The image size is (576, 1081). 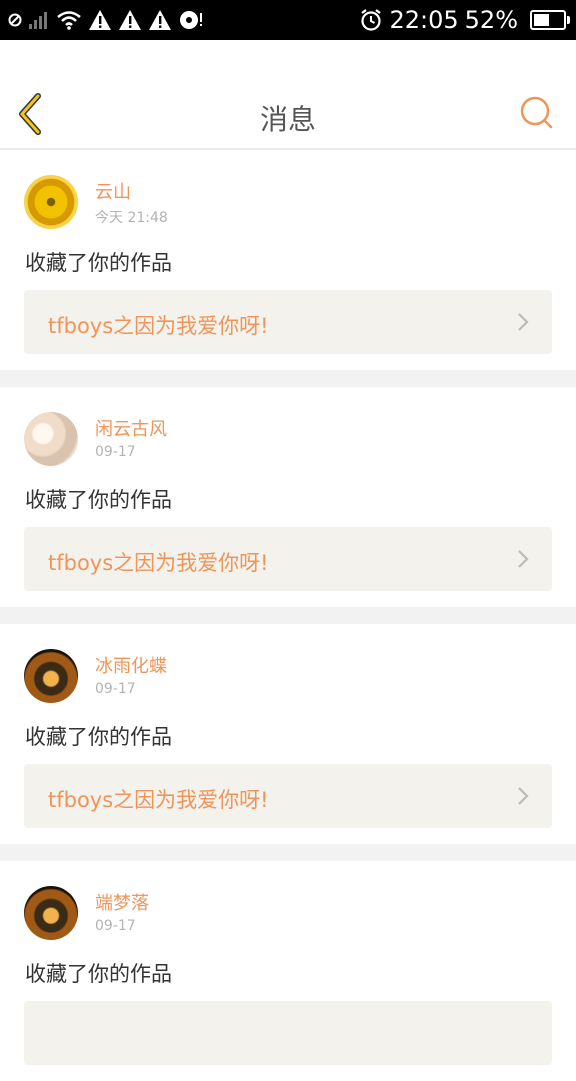 I want to click on disc-icon, so click(x=191, y=20).